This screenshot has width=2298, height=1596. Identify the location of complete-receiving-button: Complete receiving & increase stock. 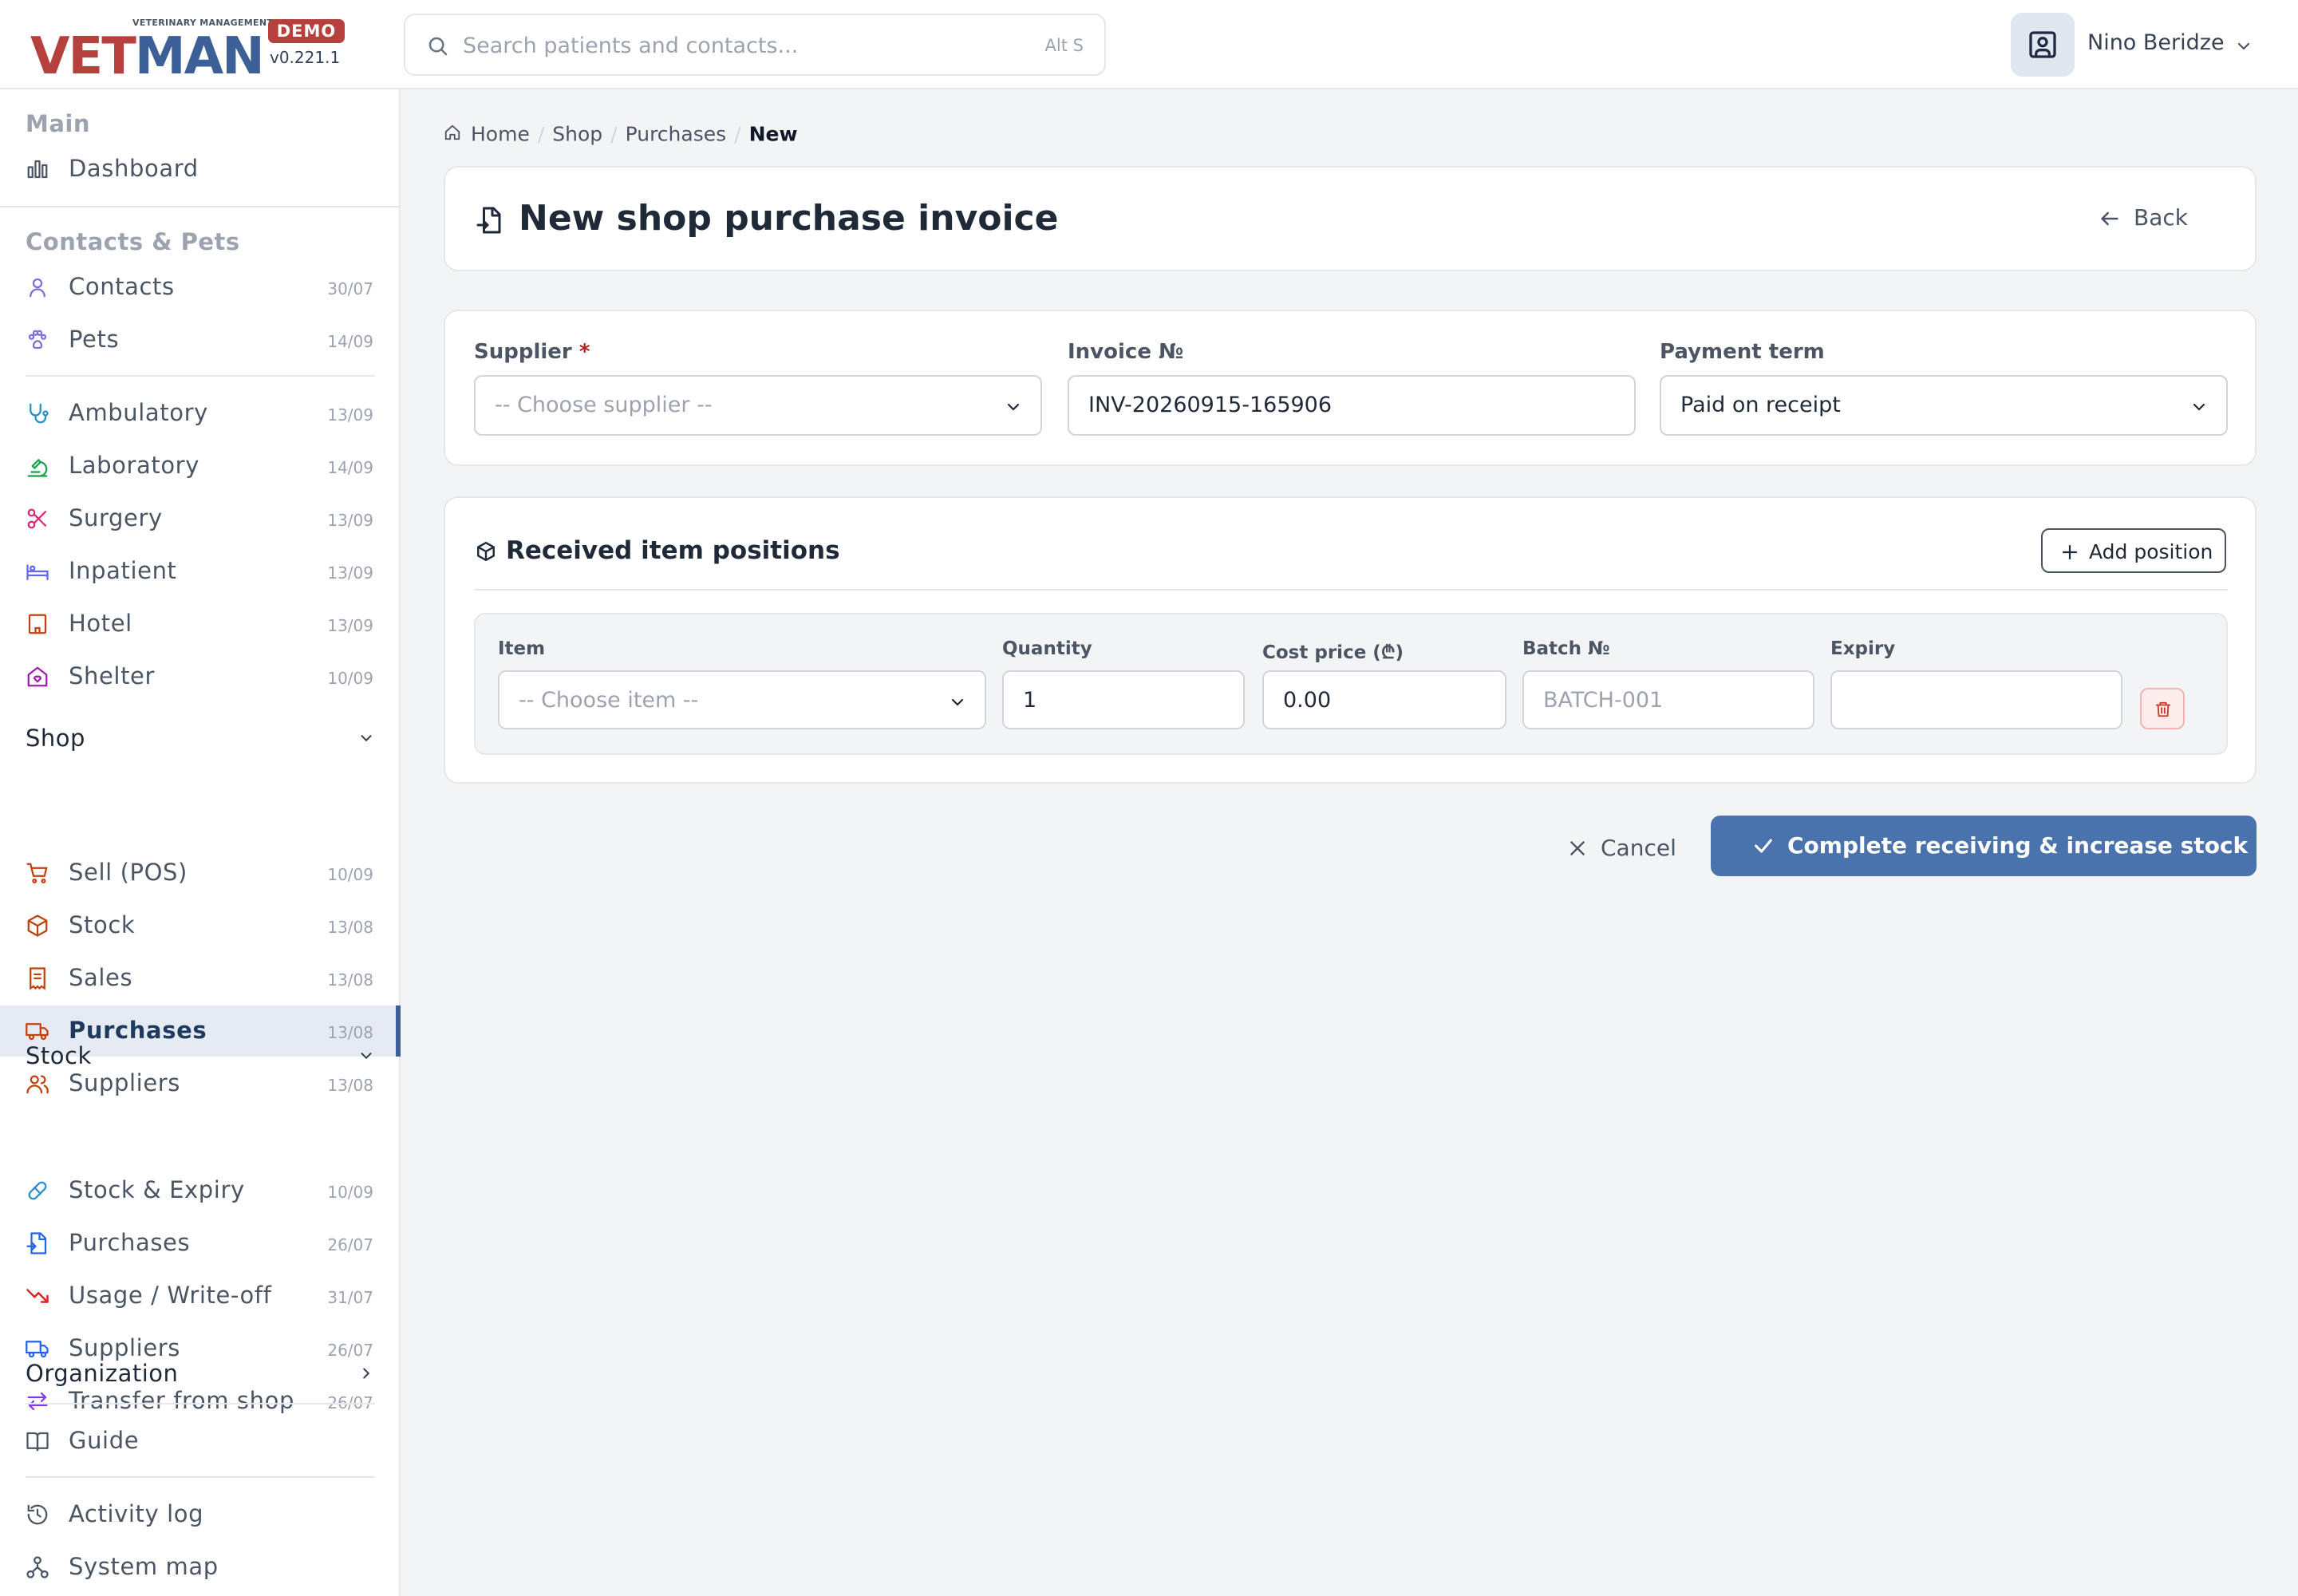
(1984, 846).